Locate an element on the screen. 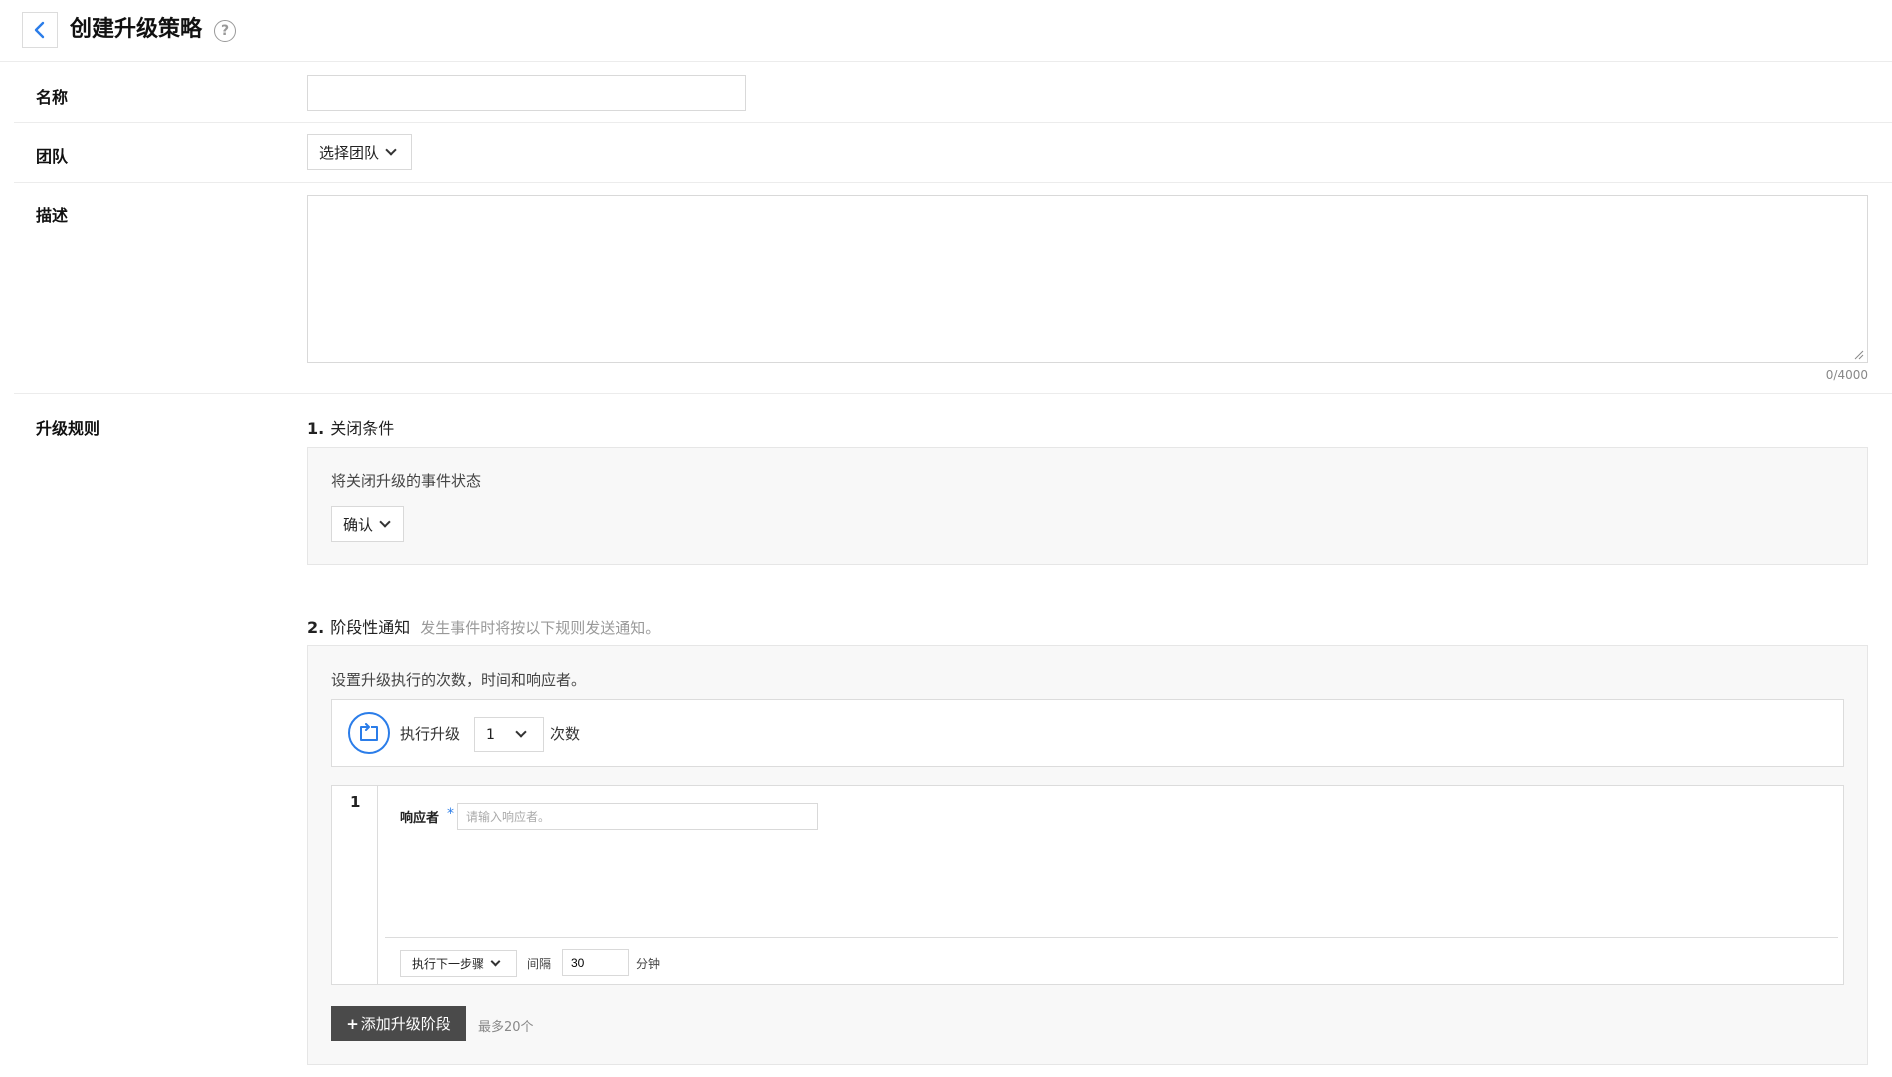 The width and height of the screenshot is (1892, 1077). minutes-label: 分钟 is located at coordinates (648, 964).